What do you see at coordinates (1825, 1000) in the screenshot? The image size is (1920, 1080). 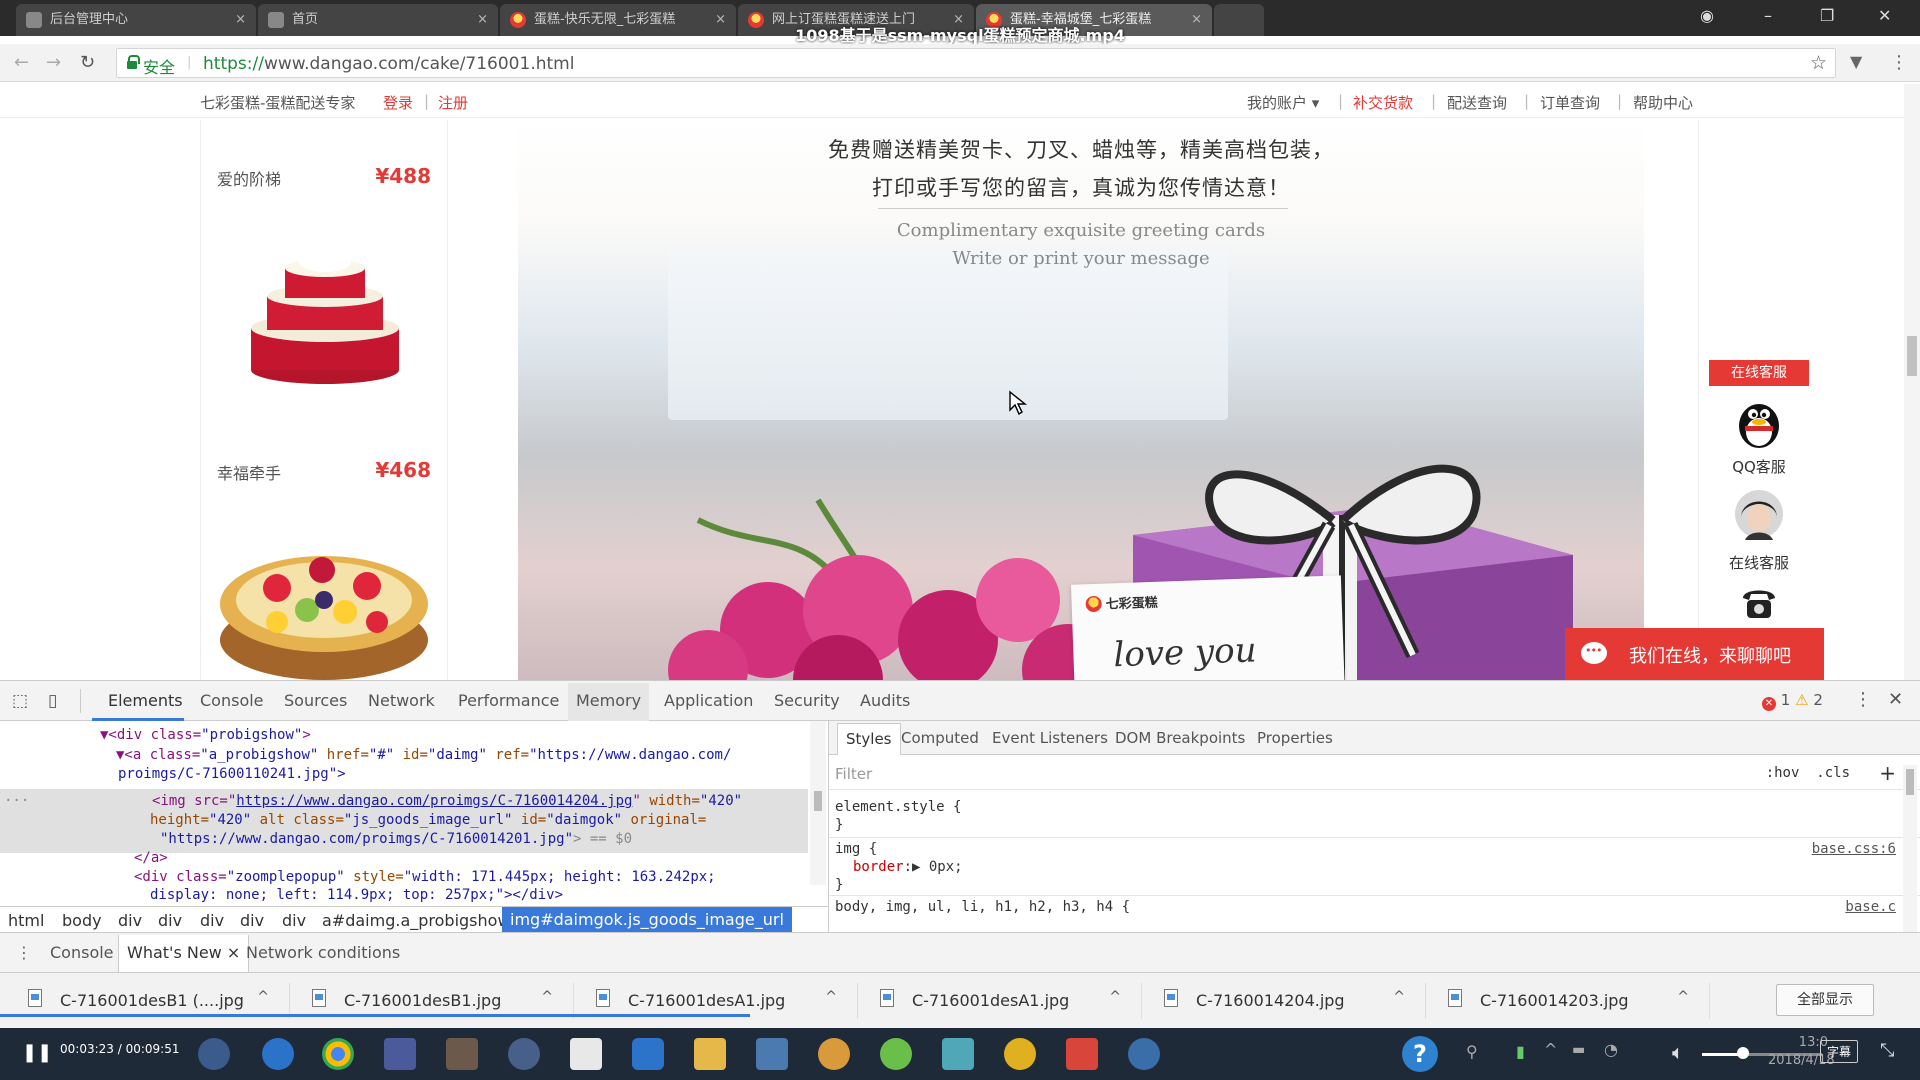 I see `show-all-downloads-button: 全部显示` at bounding box center [1825, 1000].